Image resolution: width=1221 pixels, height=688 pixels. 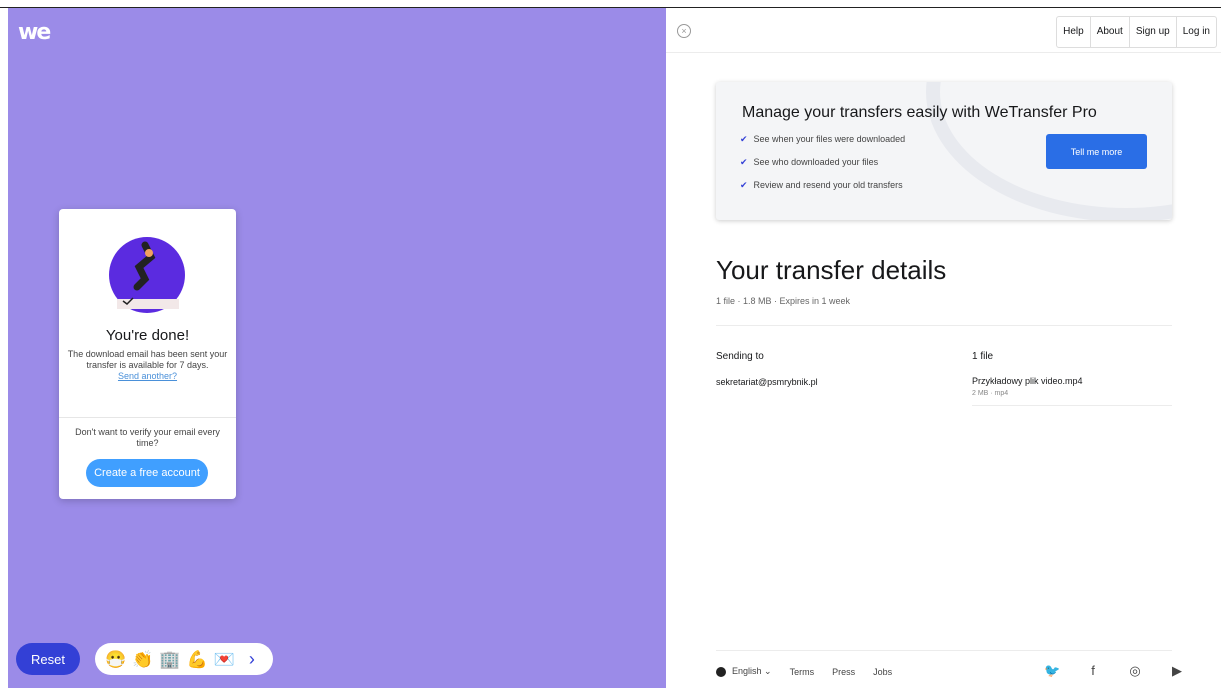 I want to click on send-another-link: Send another?, so click(x=147, y=376).